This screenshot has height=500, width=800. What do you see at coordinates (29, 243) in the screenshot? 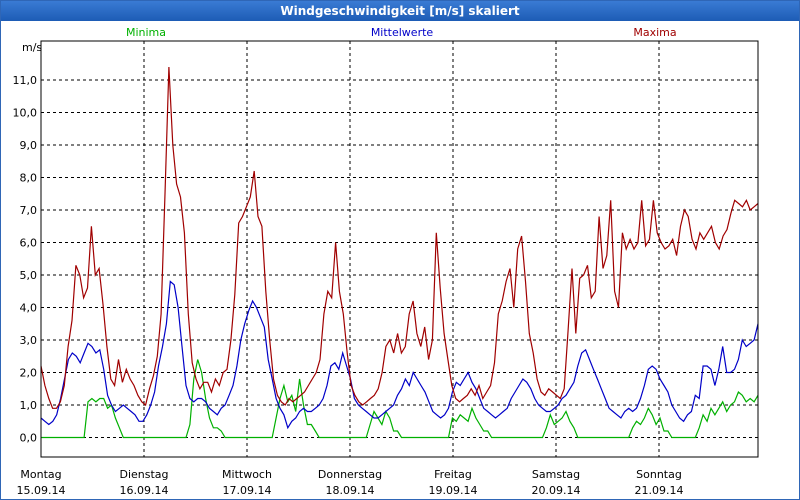
I see `y-tick-label: 6,0` at bounding box center [29, 243].